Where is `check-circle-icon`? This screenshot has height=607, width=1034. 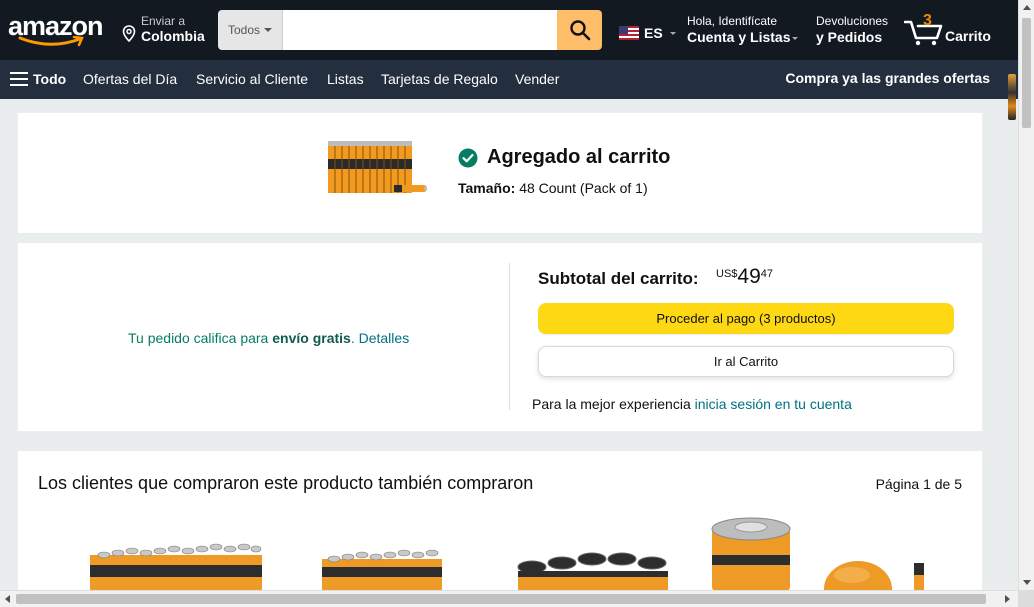
check-circle-icon is located at coordinates (468, 157).